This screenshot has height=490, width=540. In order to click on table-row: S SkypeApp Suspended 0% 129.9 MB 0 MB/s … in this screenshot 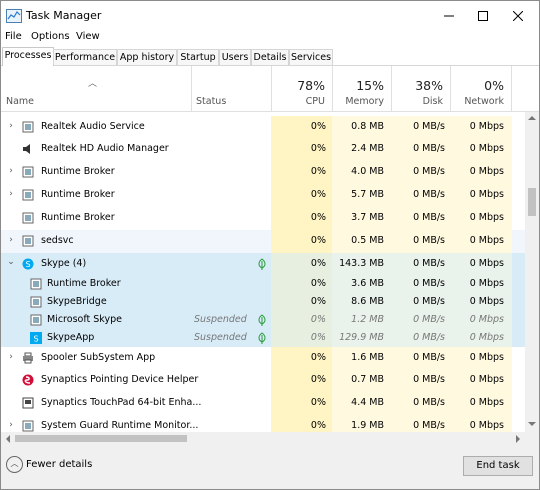, I will do `click(263, 338)`.